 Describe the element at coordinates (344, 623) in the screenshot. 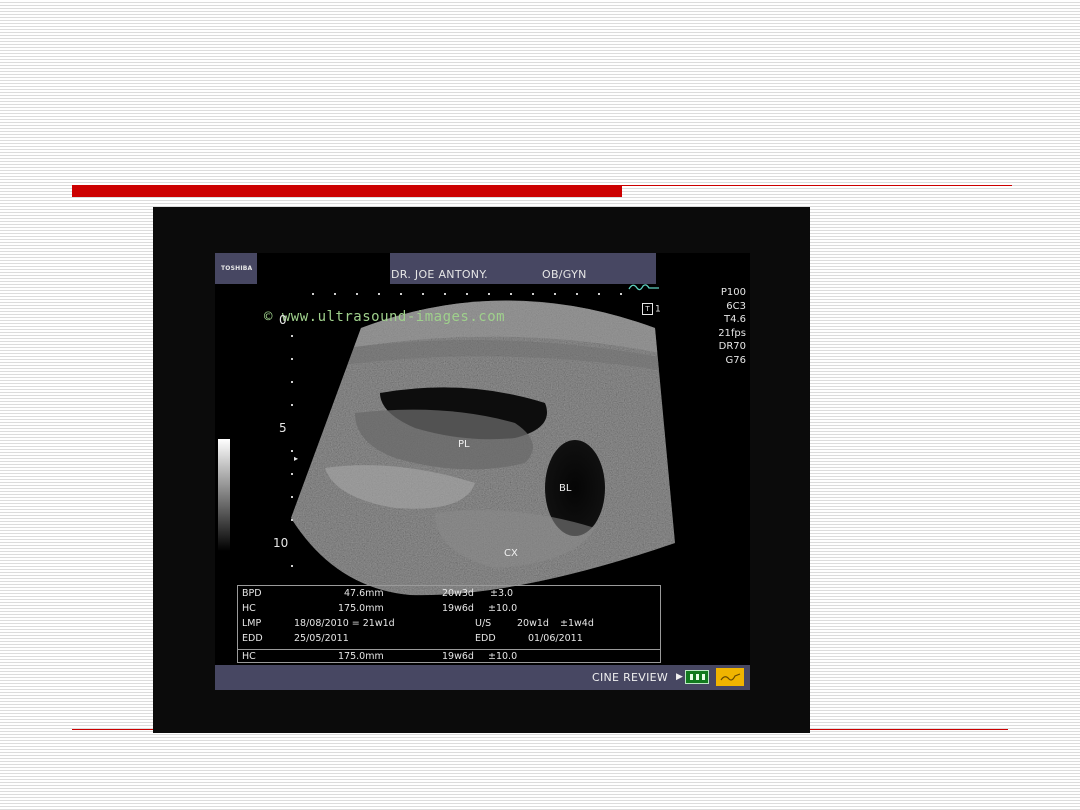

I see `lmp-value: 18/08/2010 = 21w1d` at that location.